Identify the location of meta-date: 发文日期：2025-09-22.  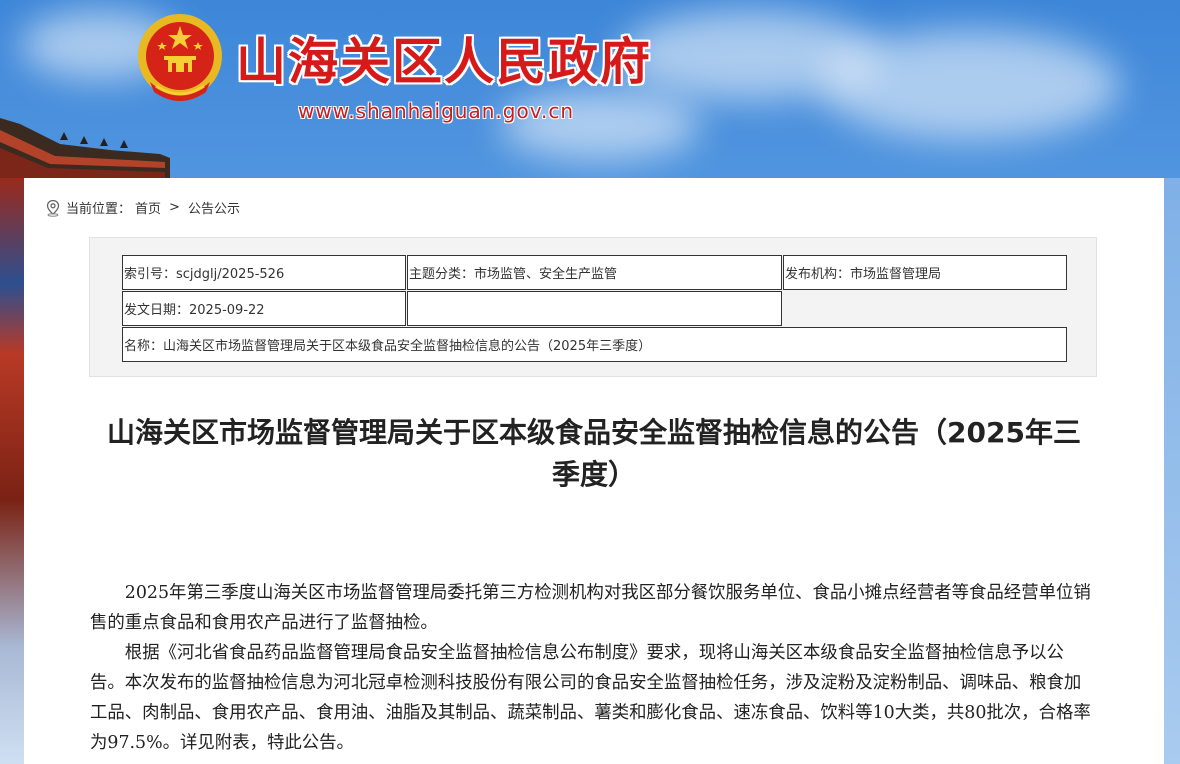
(264, 308).